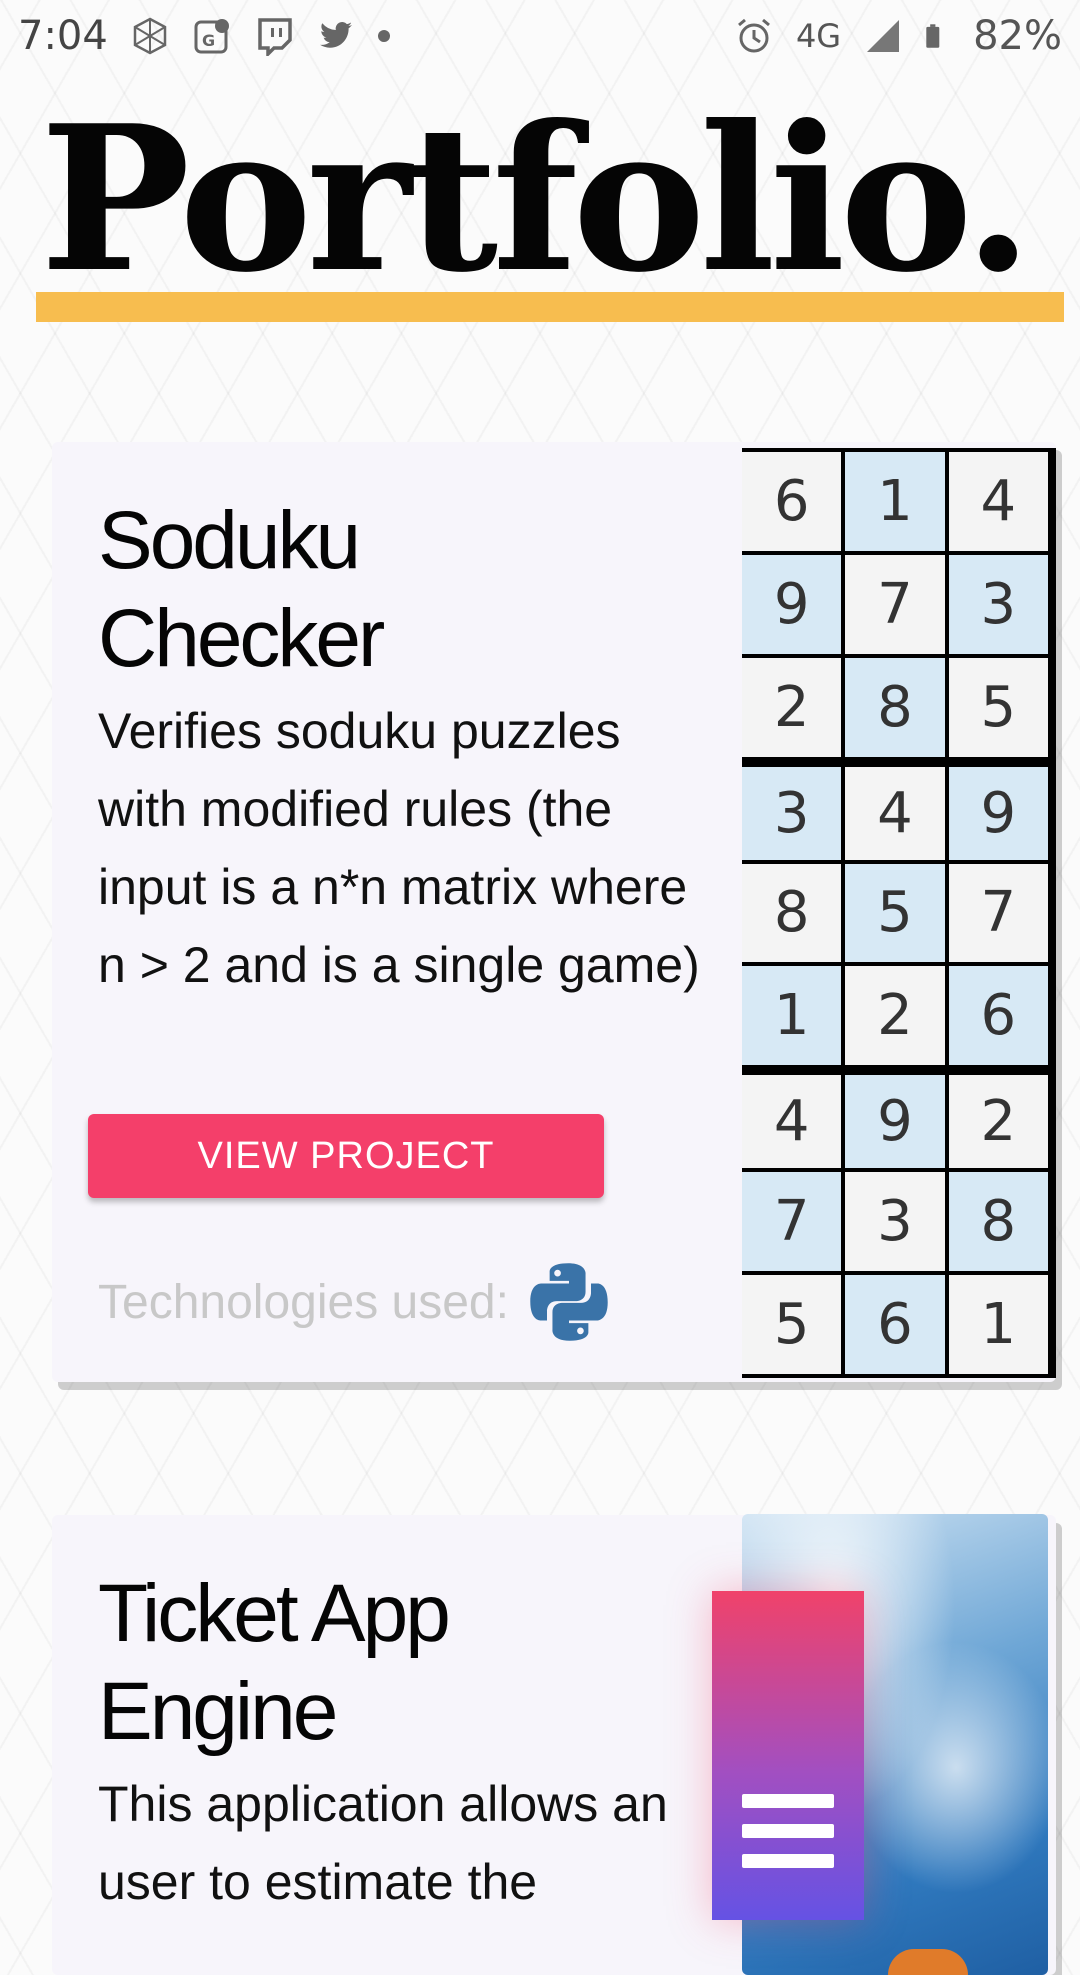  Describe the element at coordinates (150, 36) in the screenshot. I see `network-graph-icon` at that location.